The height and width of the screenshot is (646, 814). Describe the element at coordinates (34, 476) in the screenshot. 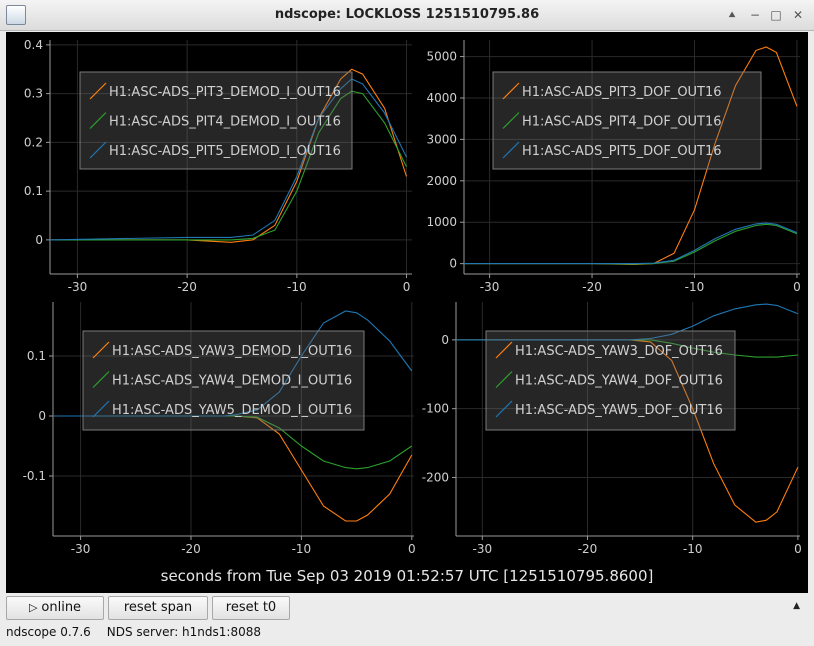

I see `y-tick-label: -0.1` at that location.